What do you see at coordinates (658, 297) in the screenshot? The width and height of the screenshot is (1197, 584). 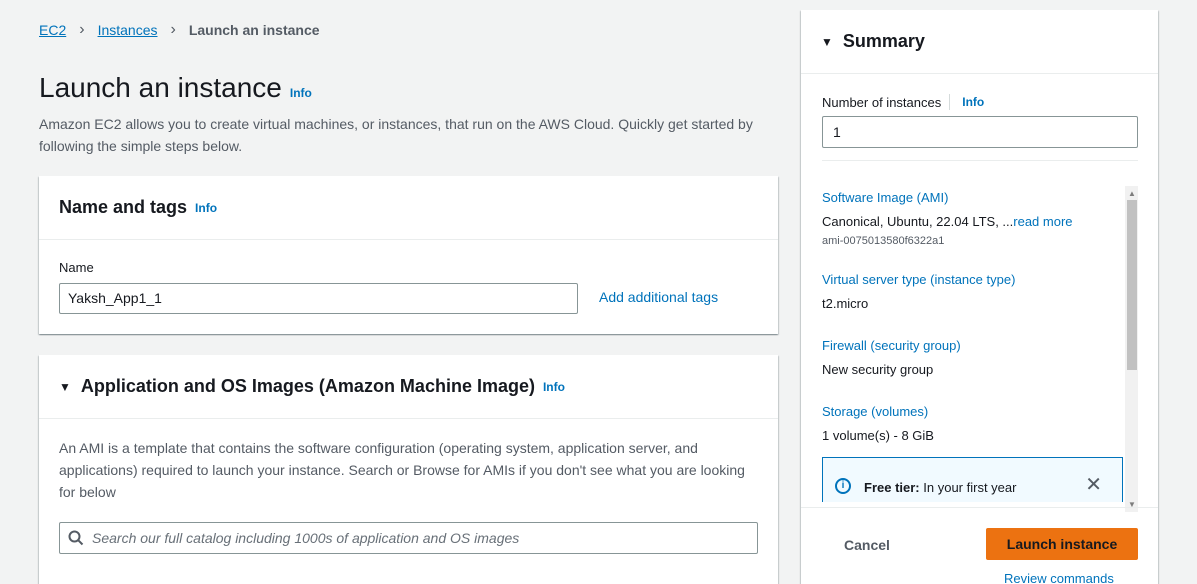 I see `add-additional-tags-link: Add additional tags` at bounding box center [658, 297].